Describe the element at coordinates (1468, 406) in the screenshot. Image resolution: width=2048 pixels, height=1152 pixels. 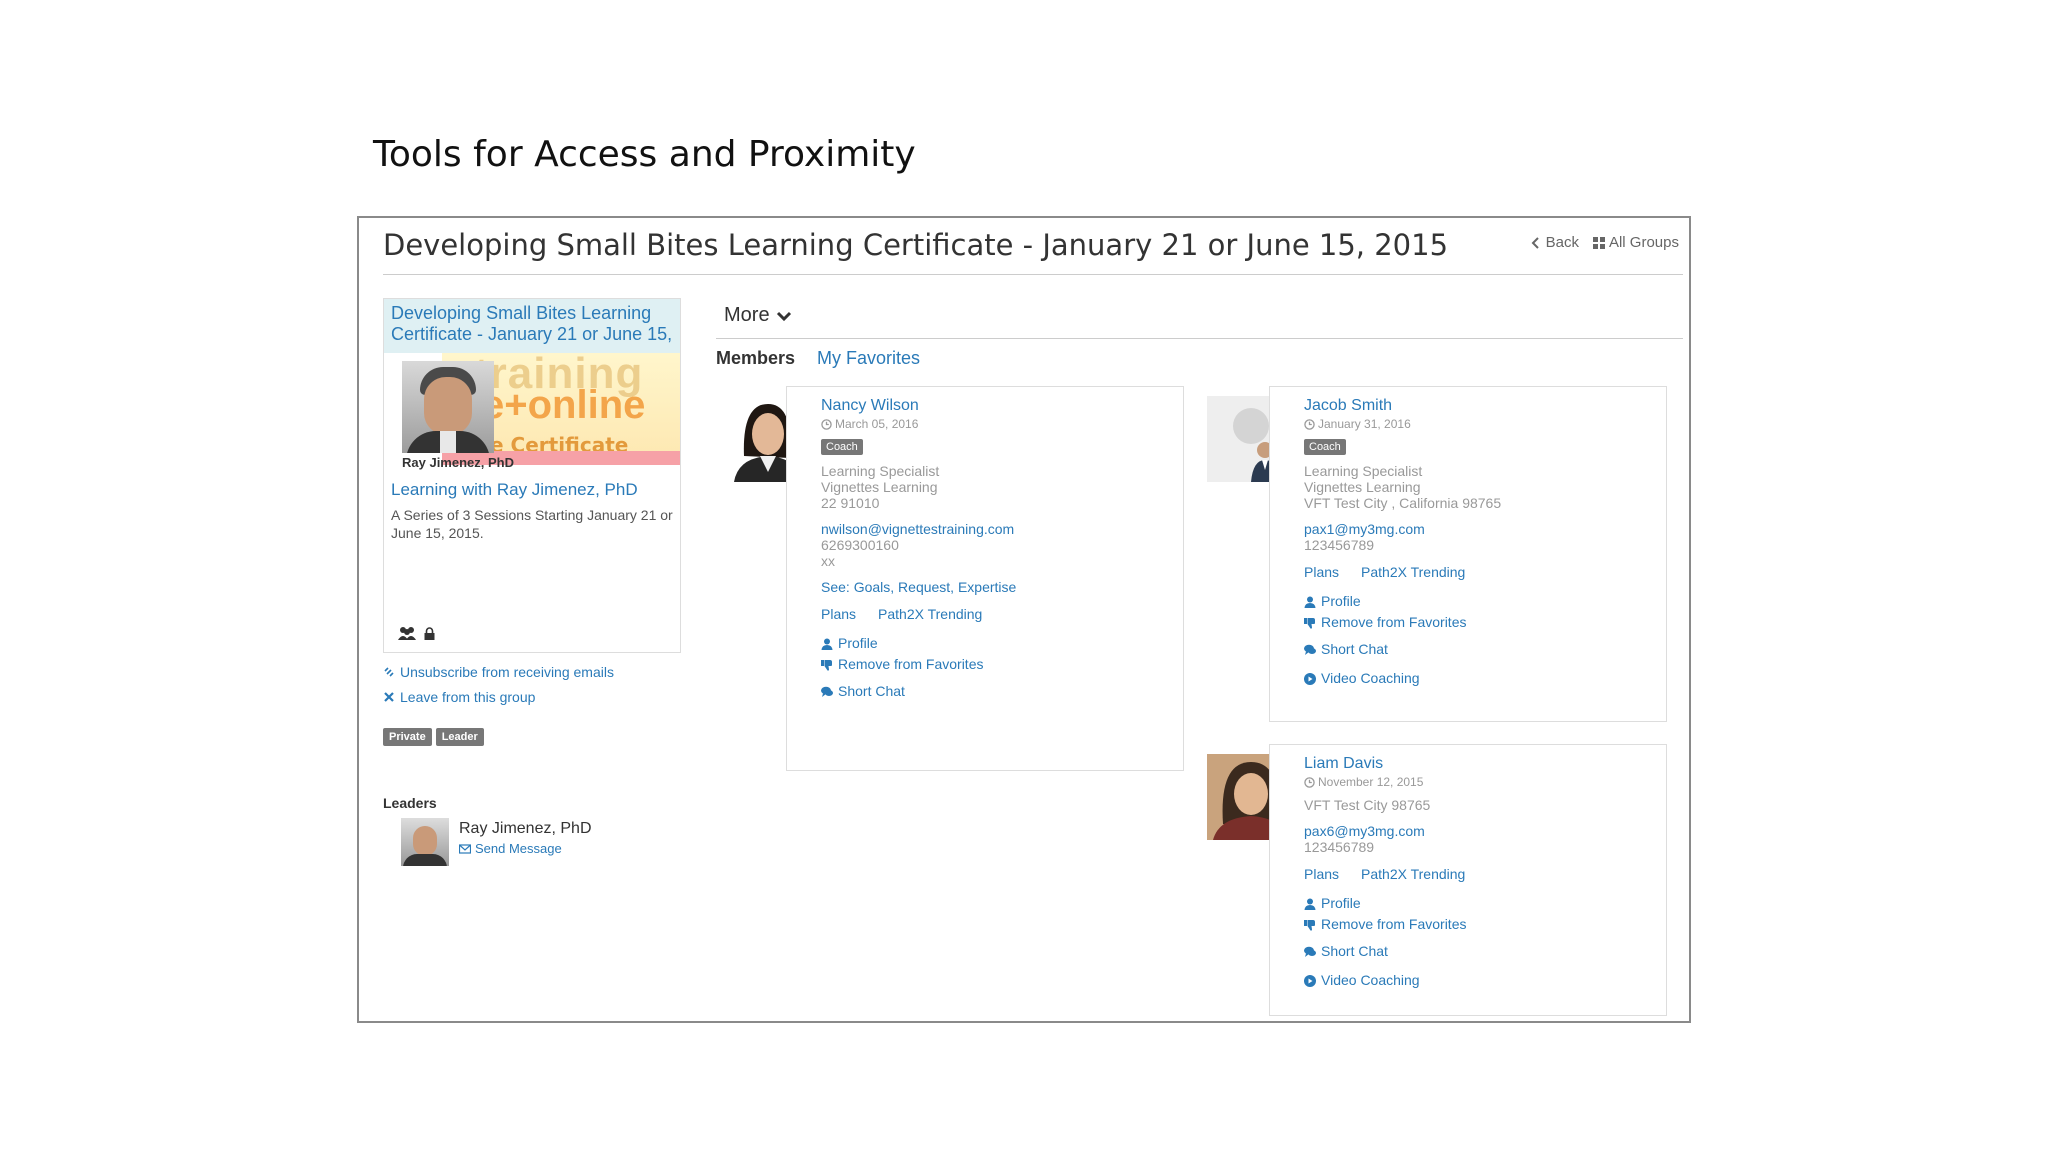
I see `member-name: Jacob Smith` at that location.